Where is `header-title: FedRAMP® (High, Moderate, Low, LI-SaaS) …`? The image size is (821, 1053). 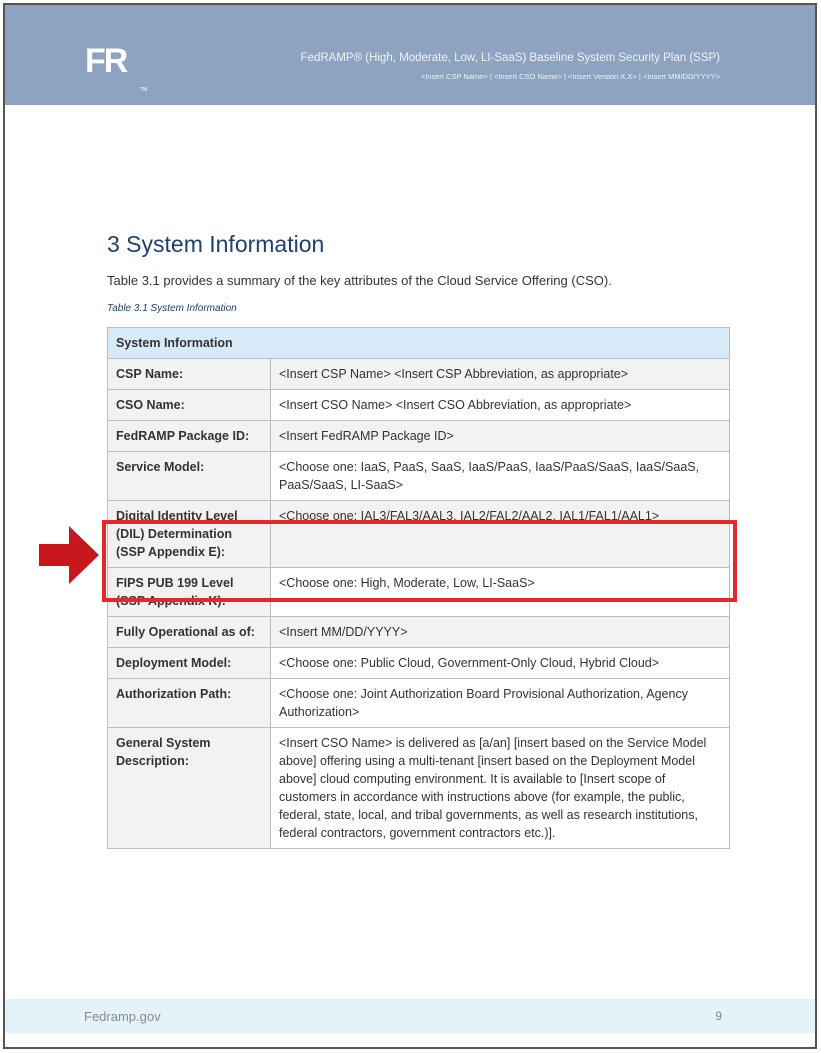
header-title: FedRAMP® (High, Moderate, Low, LI-SaaS) … is located at coordinates (510, 58).